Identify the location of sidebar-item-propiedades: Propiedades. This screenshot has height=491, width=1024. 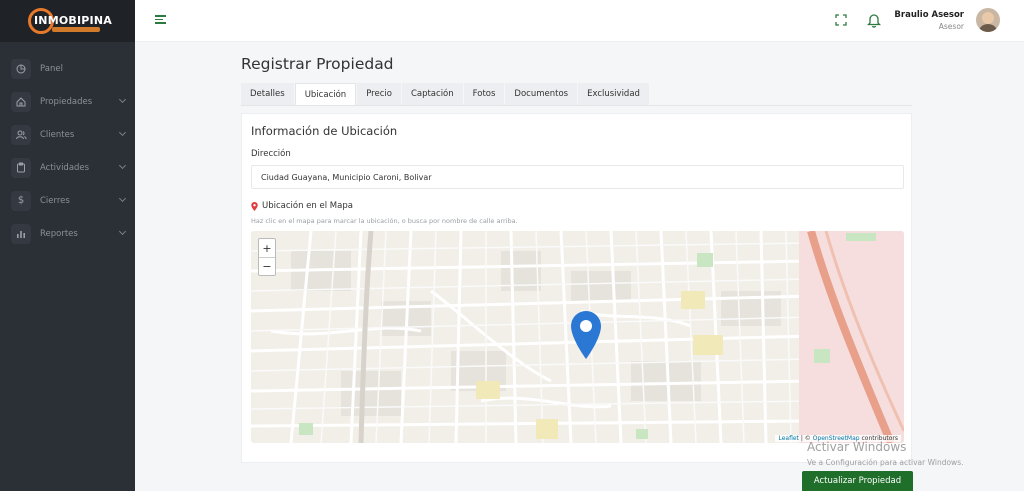
(67, 101).